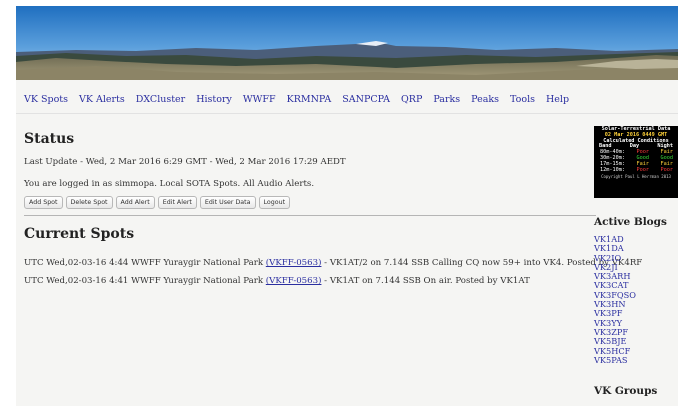 This screenshot has height=406, width=694. What do you see at coordinates (643, 169) in the screenshot?
I see `day-condition: Poor` at bounding box center [643, 169].